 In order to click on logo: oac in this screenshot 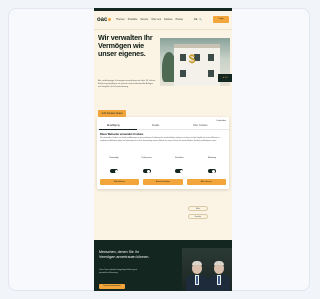, I will do `click(104, 20)`.